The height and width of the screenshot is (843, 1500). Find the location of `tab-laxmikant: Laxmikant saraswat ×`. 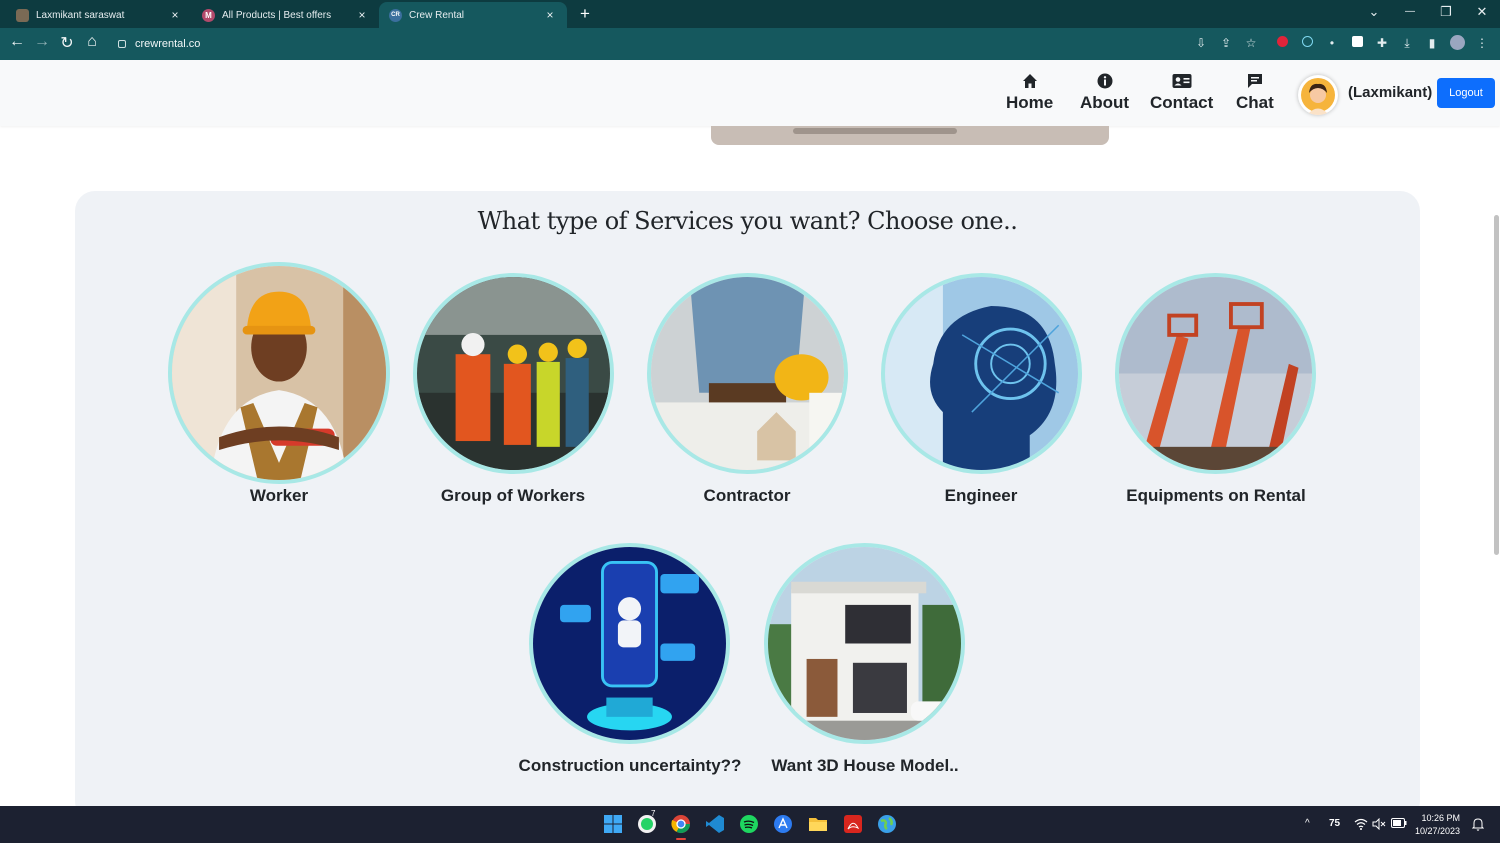

tab-laxmikant: Laxmikant saraswat × is located at coordinates (99, 15).